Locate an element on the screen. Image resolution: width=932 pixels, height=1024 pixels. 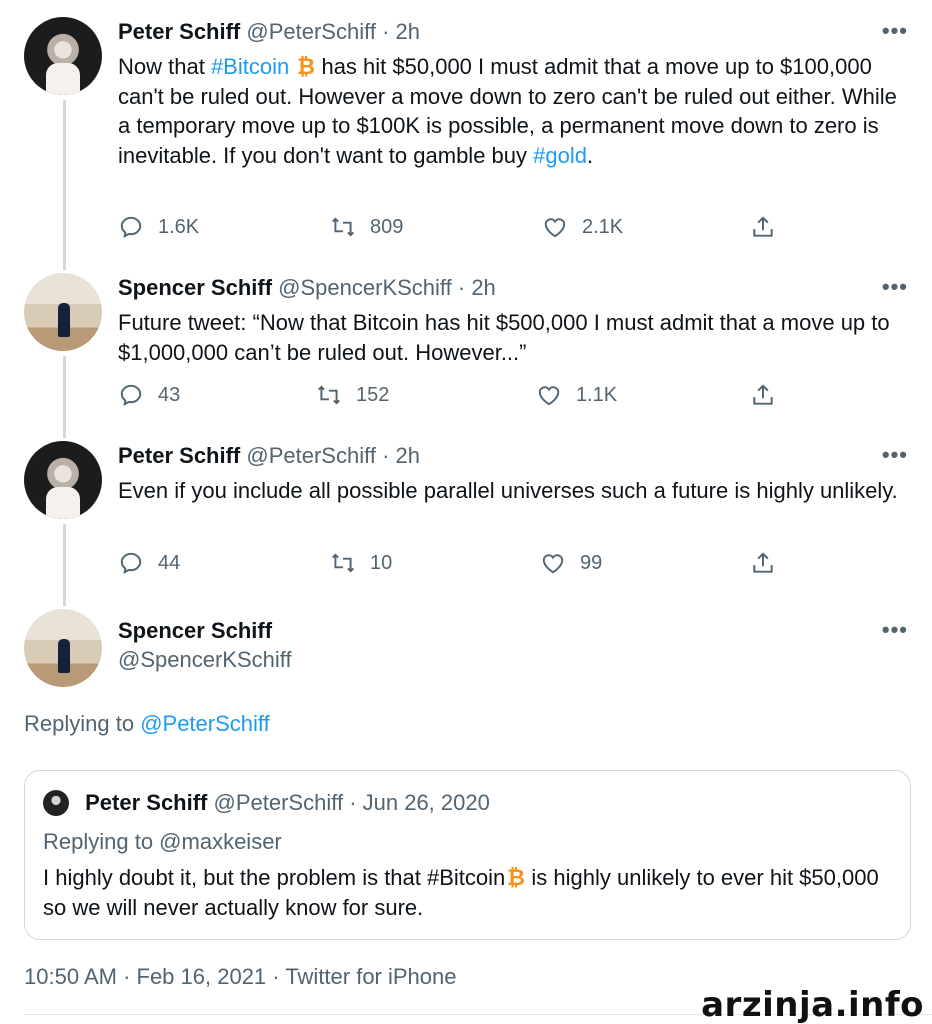
like-button: 2.1K is located at coordinates (582, 227).